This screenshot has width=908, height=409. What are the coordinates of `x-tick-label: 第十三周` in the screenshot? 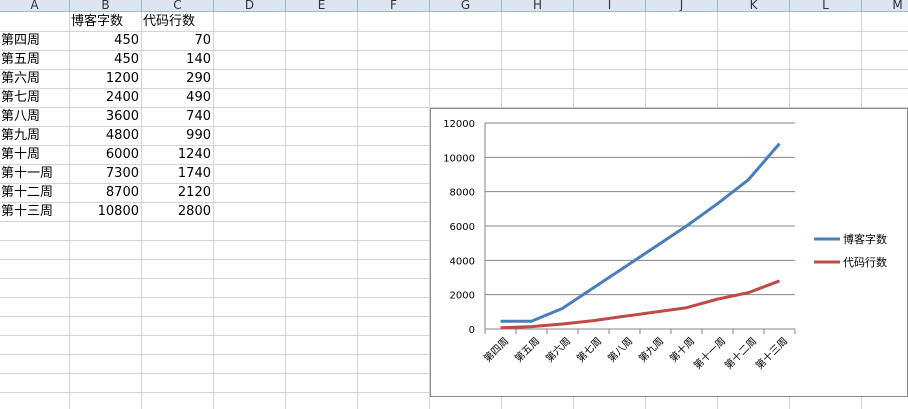 It's located at (771, 352).